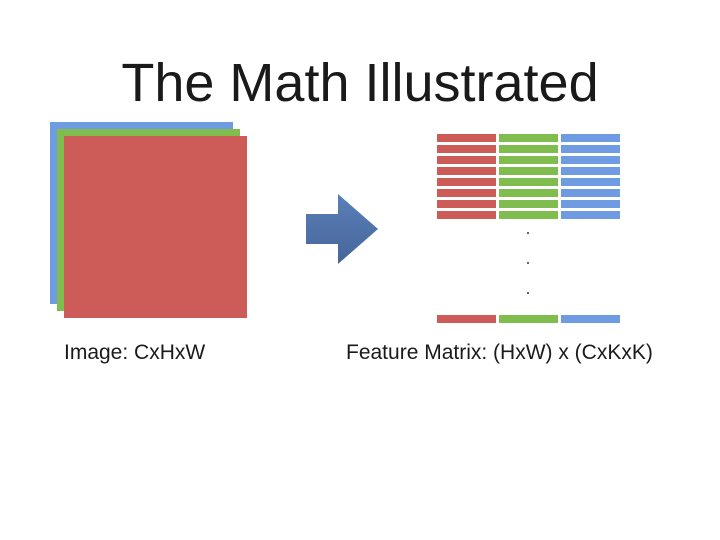  What do you see at coordinates (342, 229) in the screenshot?
I see `right-arrow-icon` at bounding box center [342, 229].